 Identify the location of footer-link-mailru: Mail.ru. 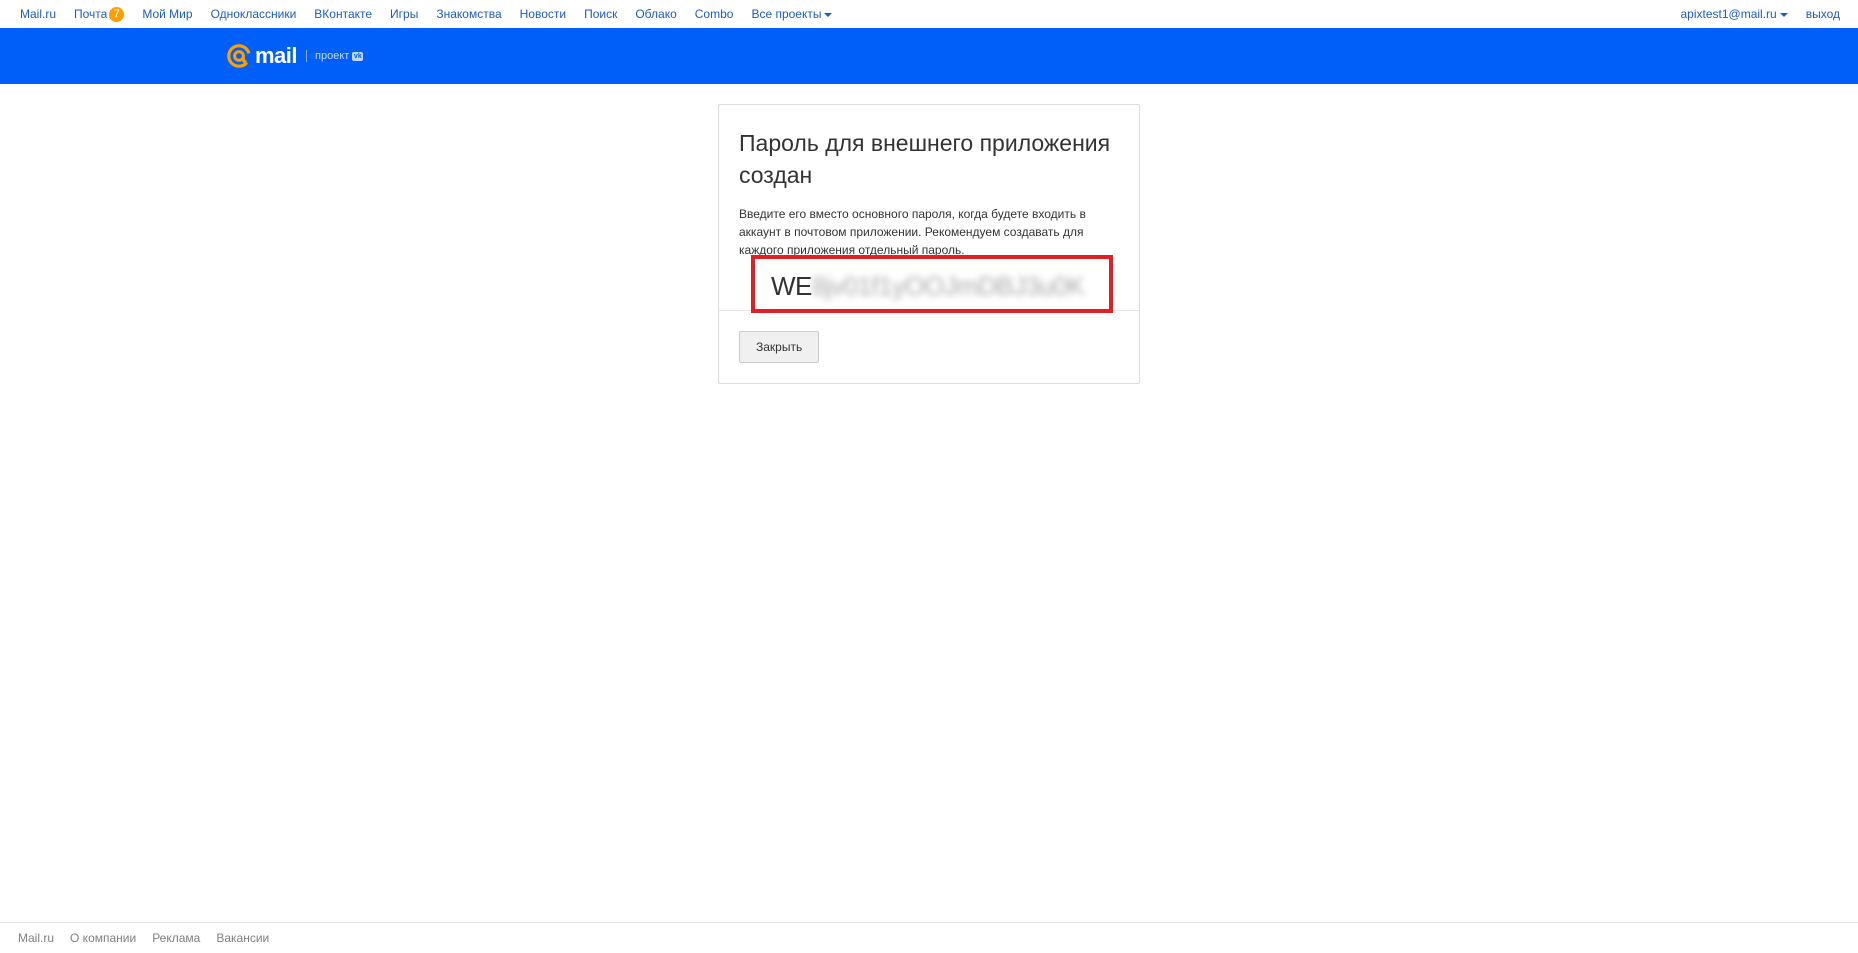
(36, 938).